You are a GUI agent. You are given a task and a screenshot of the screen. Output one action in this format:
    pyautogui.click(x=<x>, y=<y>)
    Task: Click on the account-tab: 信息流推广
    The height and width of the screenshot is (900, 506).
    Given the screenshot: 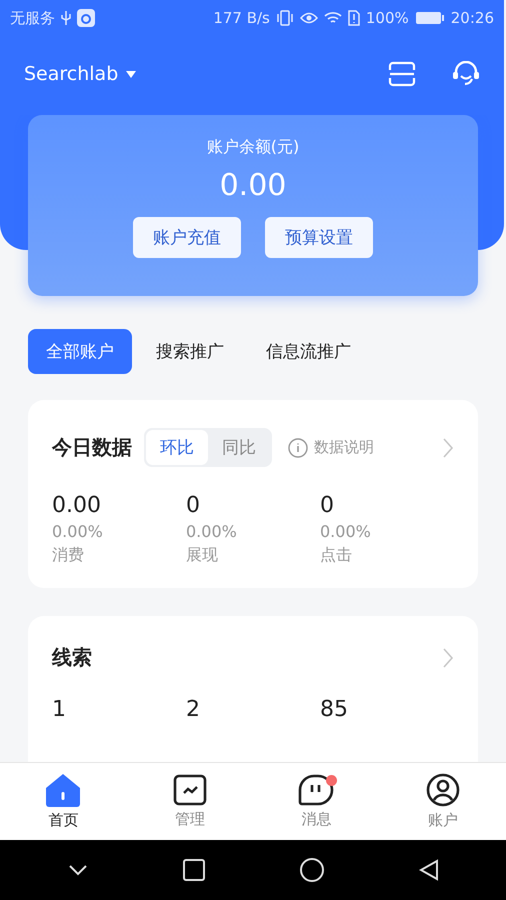 What is the action you would take?
    pyautogui.click(x=308, y=351)
    